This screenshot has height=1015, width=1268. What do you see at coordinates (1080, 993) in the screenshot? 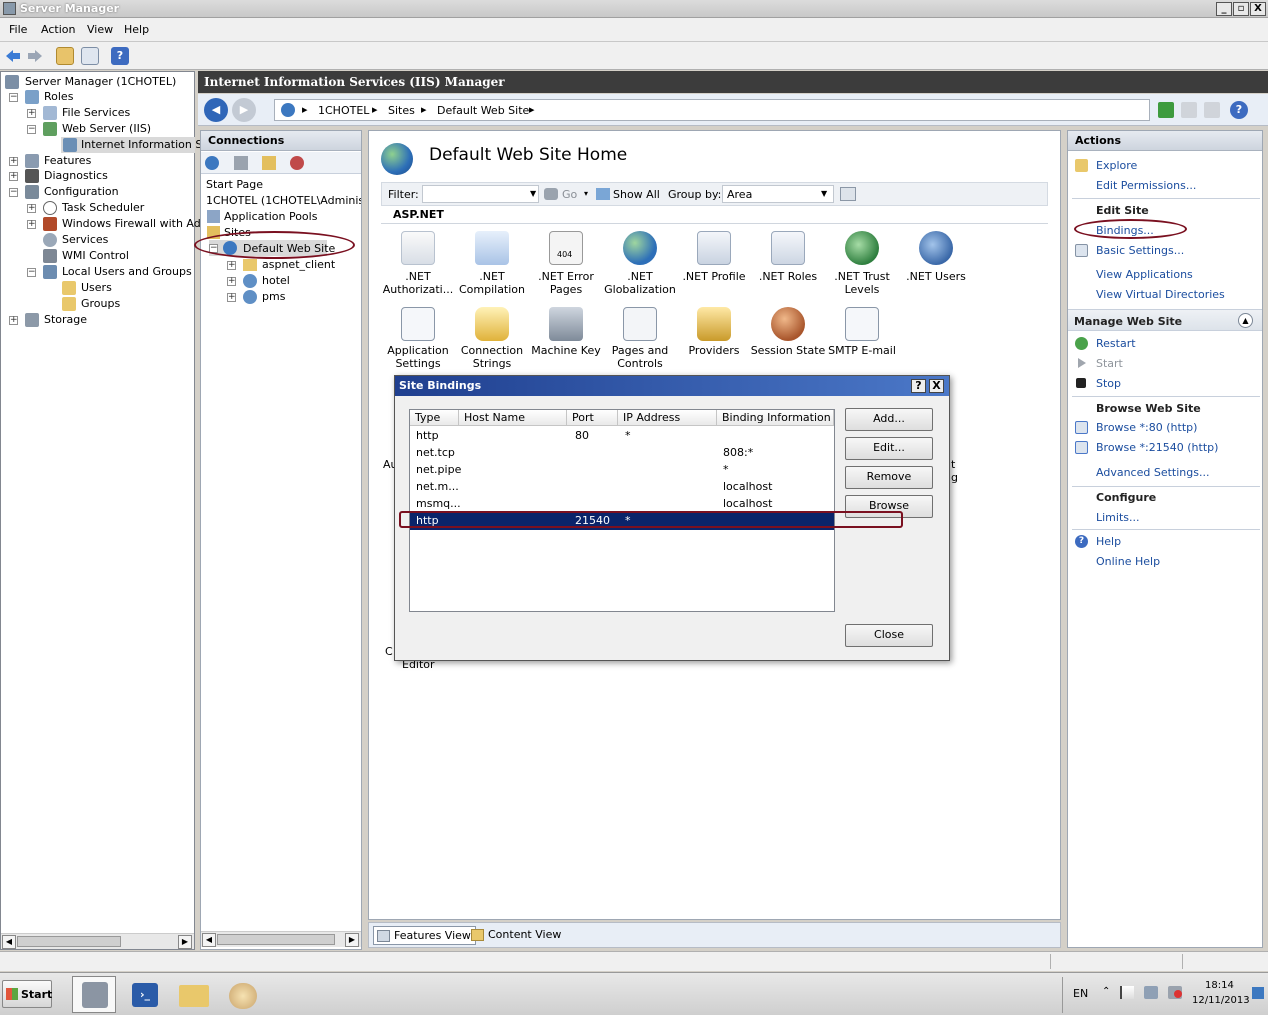
I see `language-indicator: EN` at bounding box center [1080, 993].